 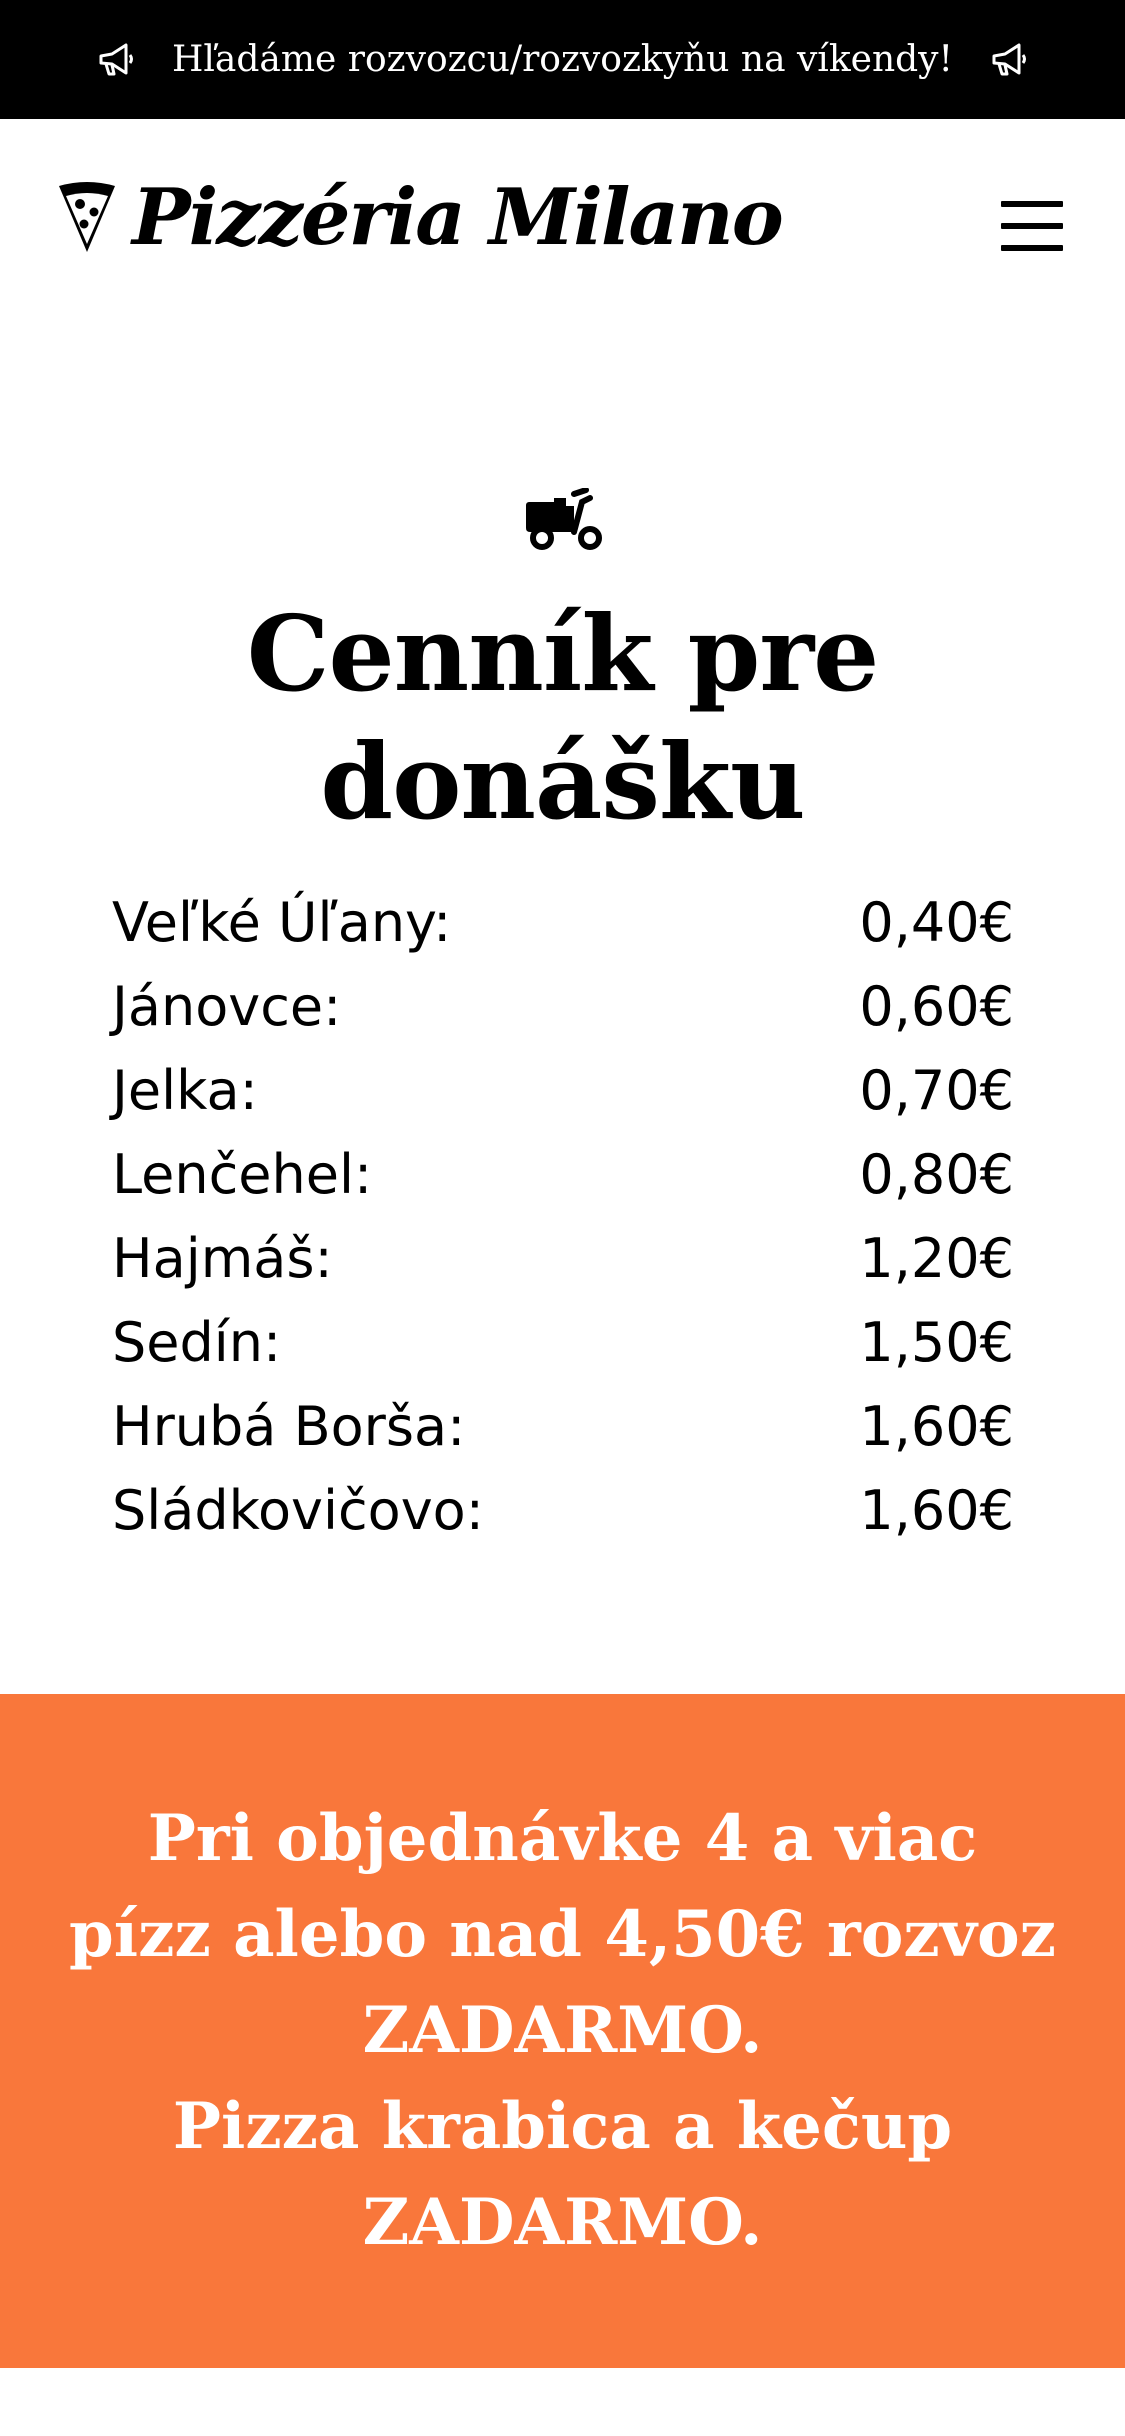 What do you see at coordinates (563, 1342) in the screenshot?
I see `price-row: Sedín: 1,50€` at bounding box center [563, 1342].